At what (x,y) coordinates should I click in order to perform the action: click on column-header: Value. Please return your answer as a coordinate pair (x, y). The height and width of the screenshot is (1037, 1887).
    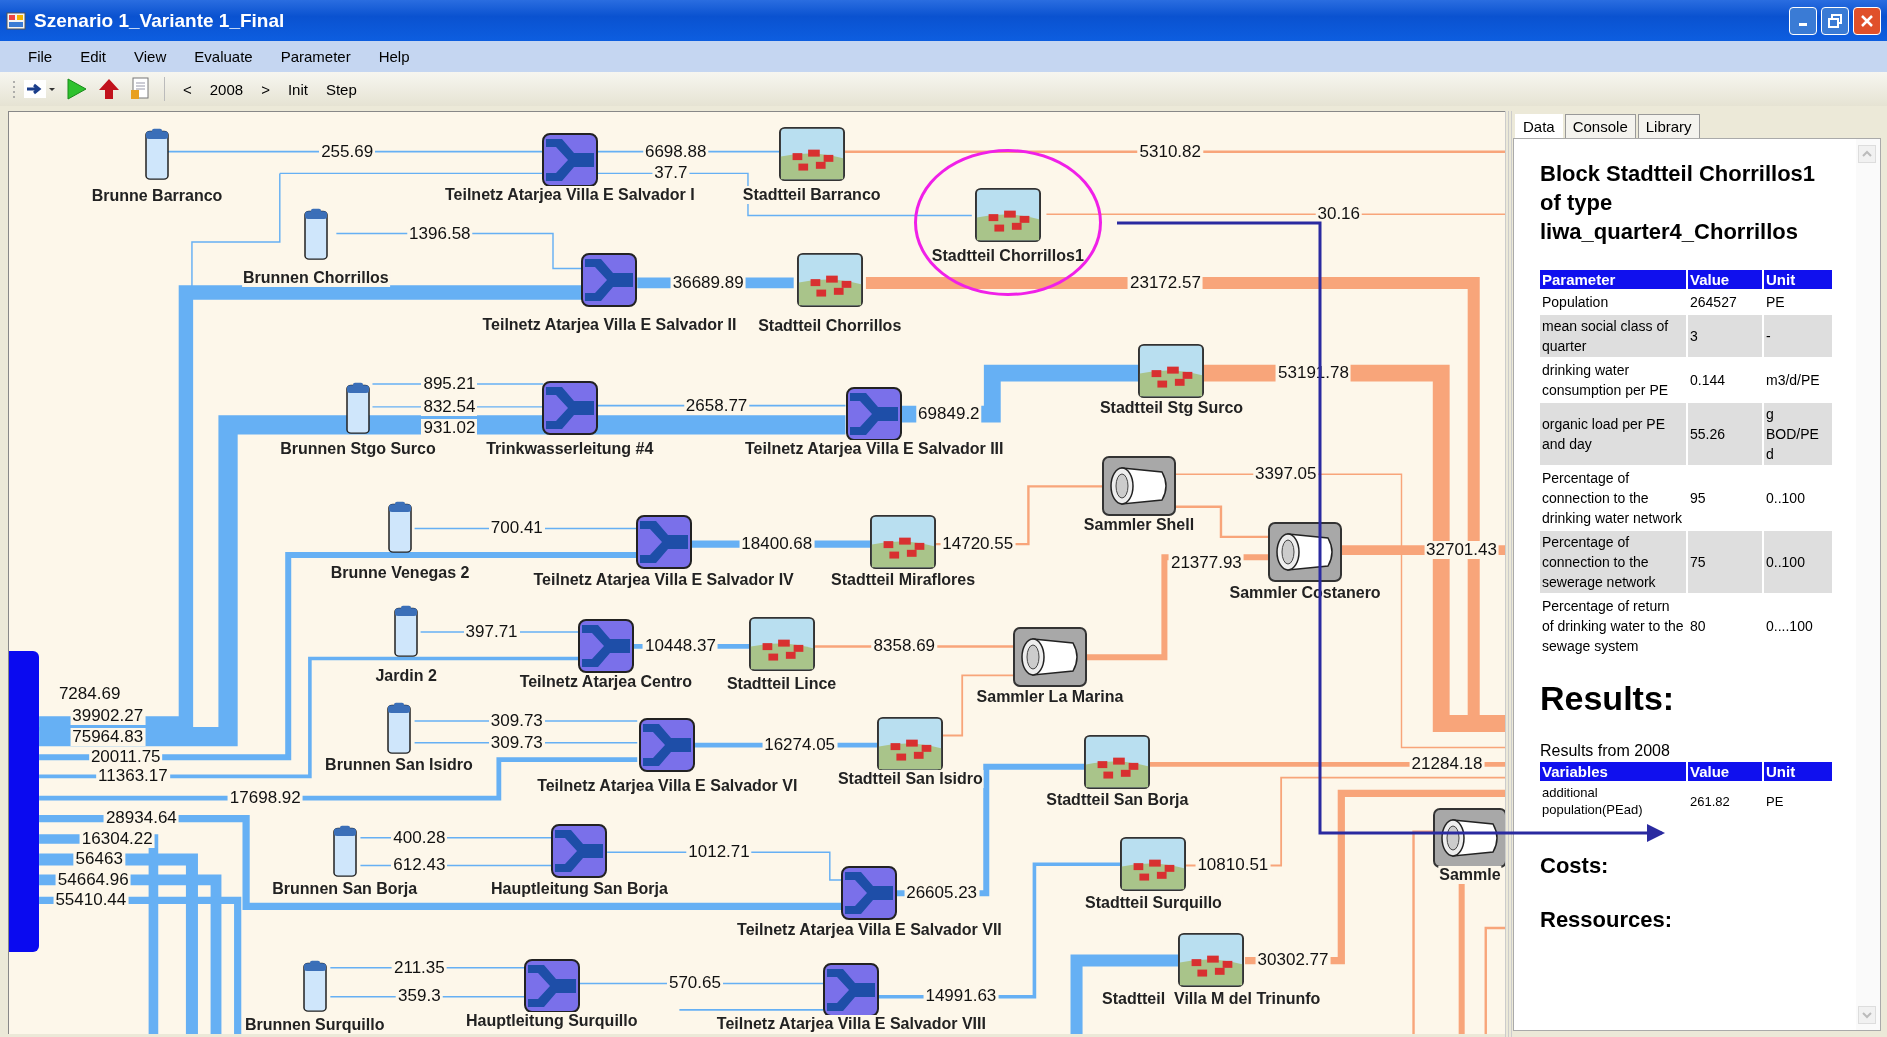
    Looking at the image, I should click on (1725, 771).